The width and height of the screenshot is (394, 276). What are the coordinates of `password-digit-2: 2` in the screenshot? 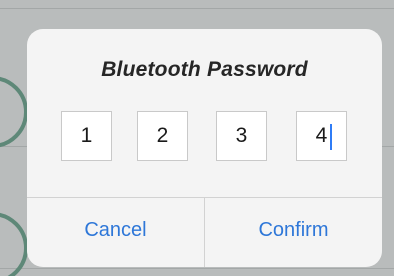 It's located at (162, 136).